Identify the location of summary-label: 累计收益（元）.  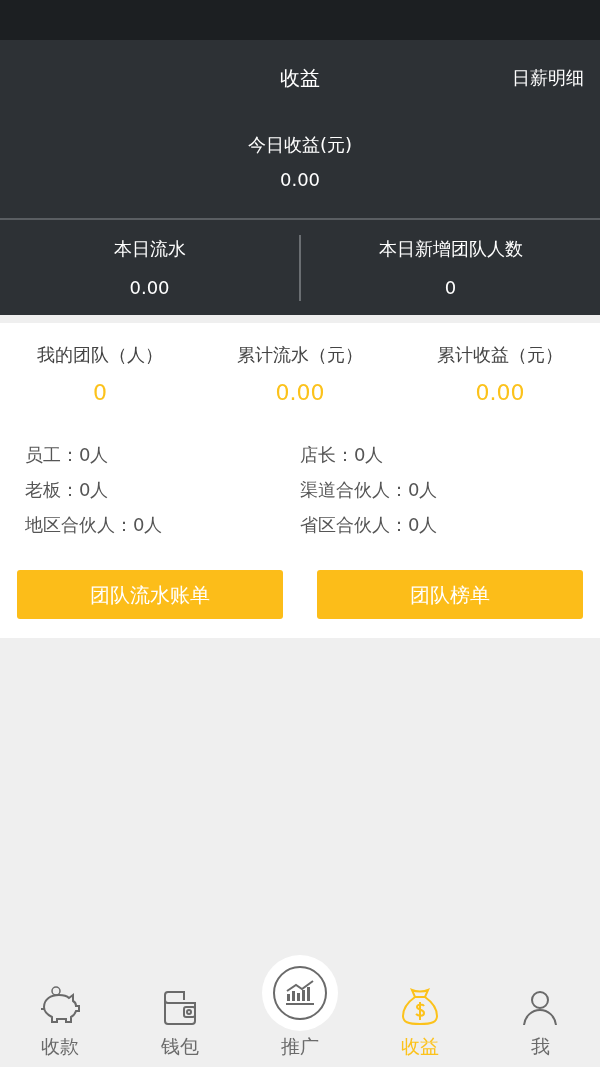
(500, 355).